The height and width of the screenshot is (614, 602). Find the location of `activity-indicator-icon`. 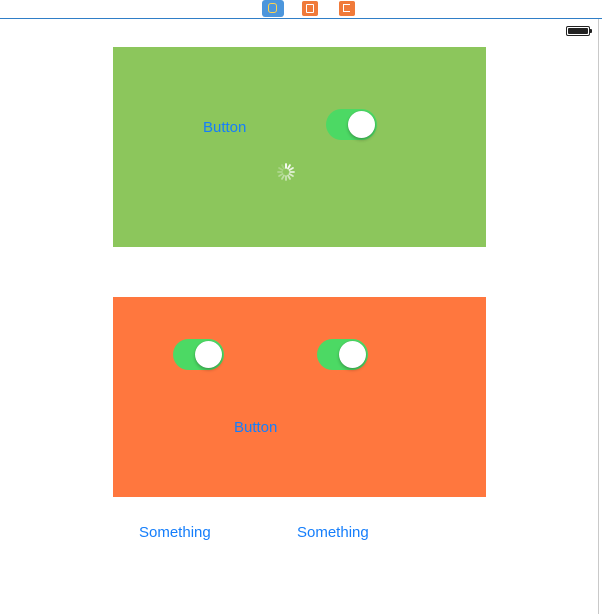

activity-indicator-icon is located at coordinates (286, 172).